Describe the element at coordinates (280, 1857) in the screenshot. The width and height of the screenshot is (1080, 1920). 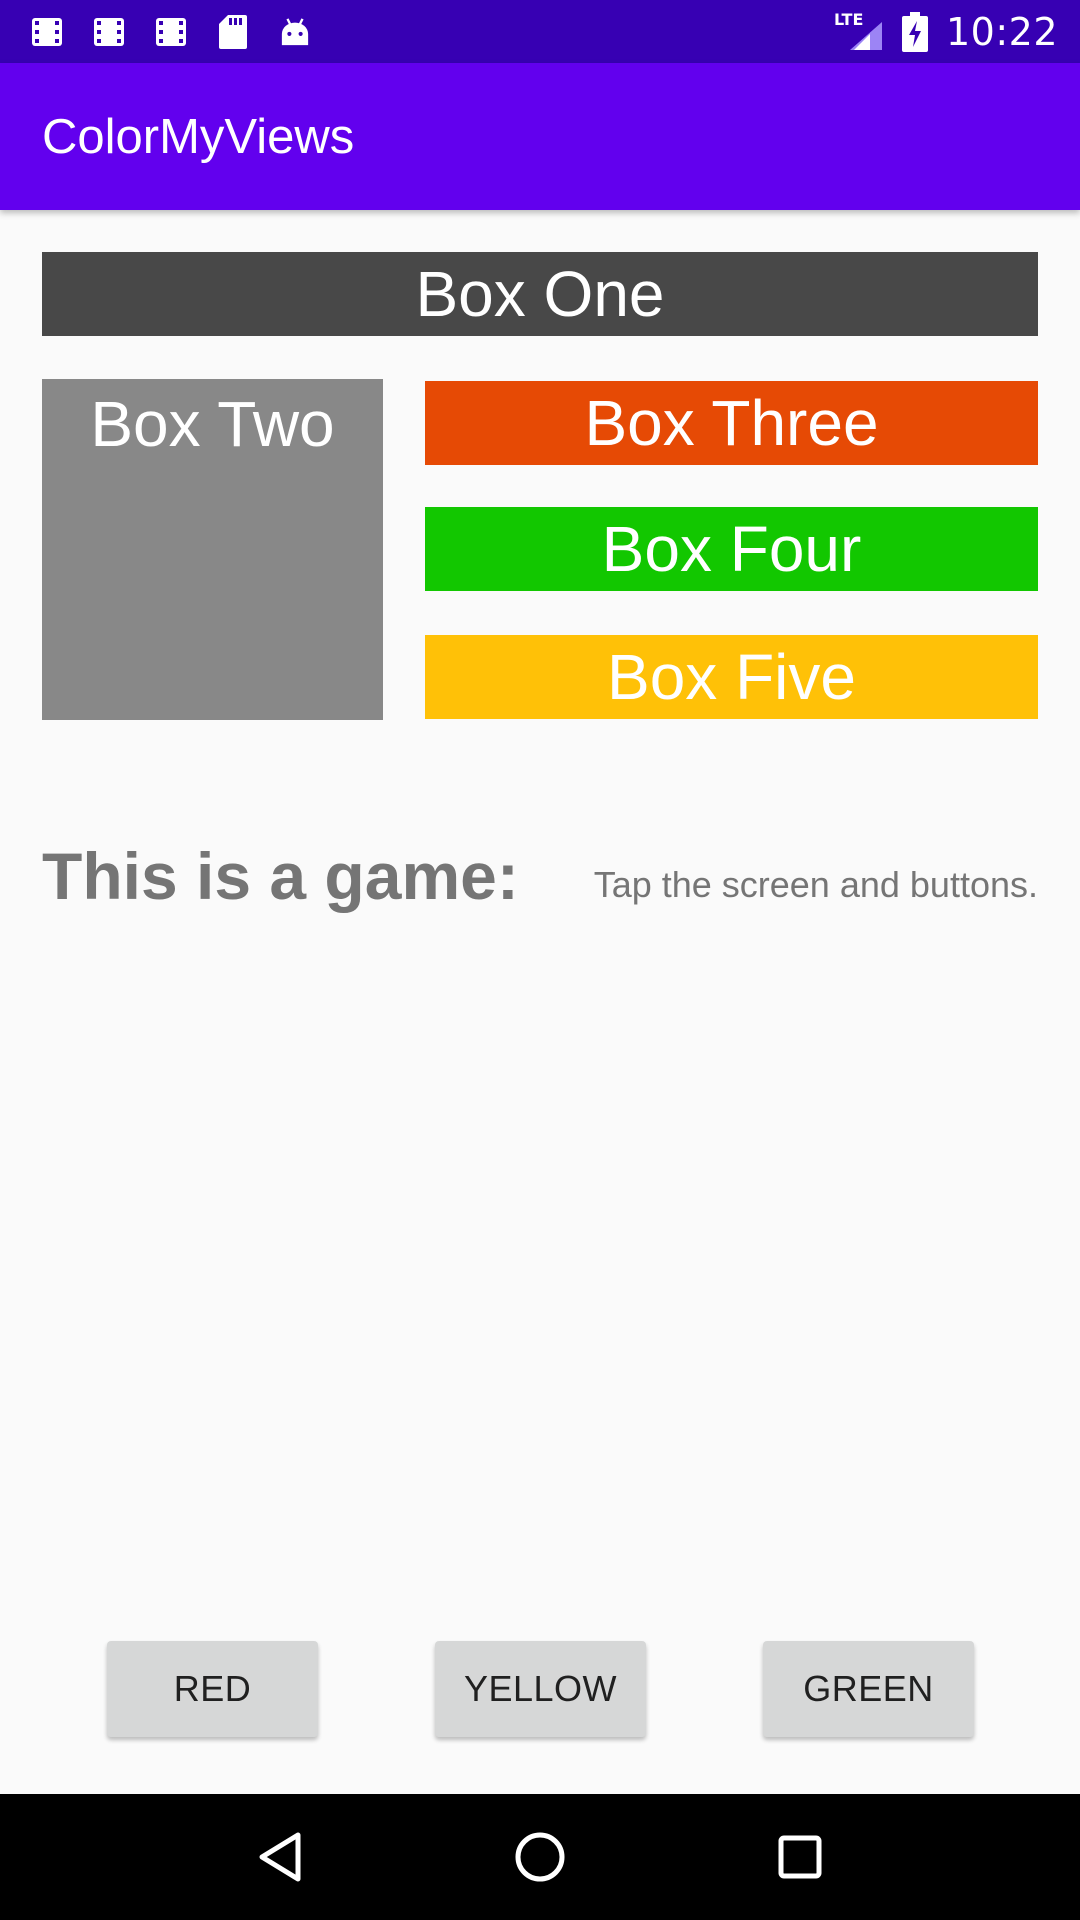
I see `back-icon` at that location.